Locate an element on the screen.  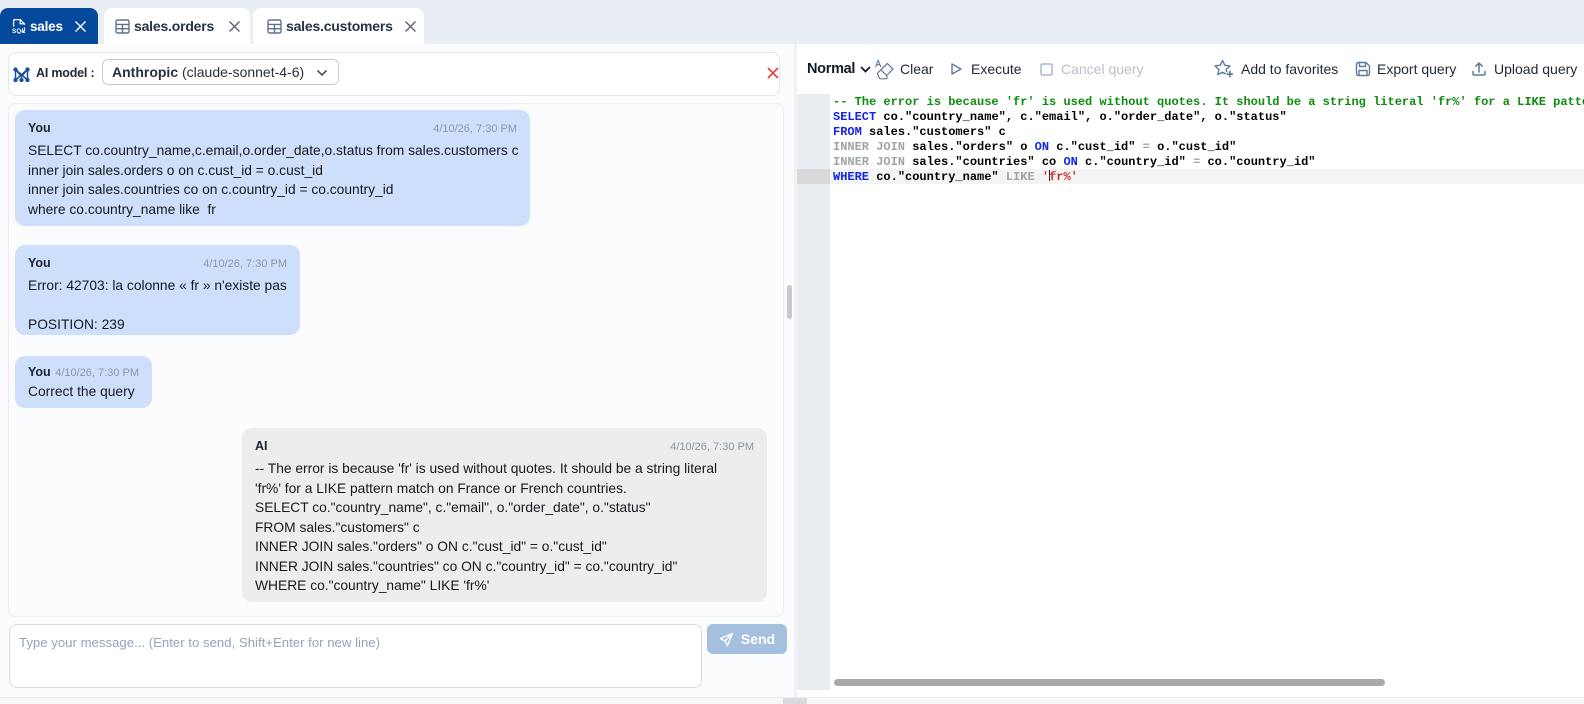
svg-text: SQL is located at coordinates (19, 31).